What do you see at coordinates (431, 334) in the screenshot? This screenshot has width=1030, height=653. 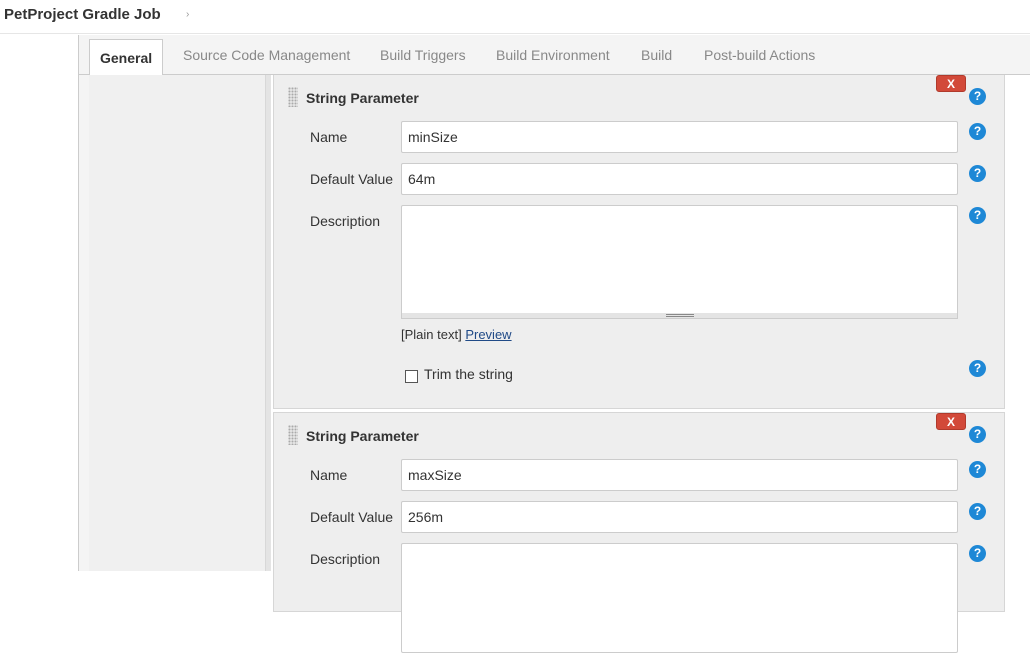 I see `plain-text-label: [Plain text]` at bounding box center [431, 334].